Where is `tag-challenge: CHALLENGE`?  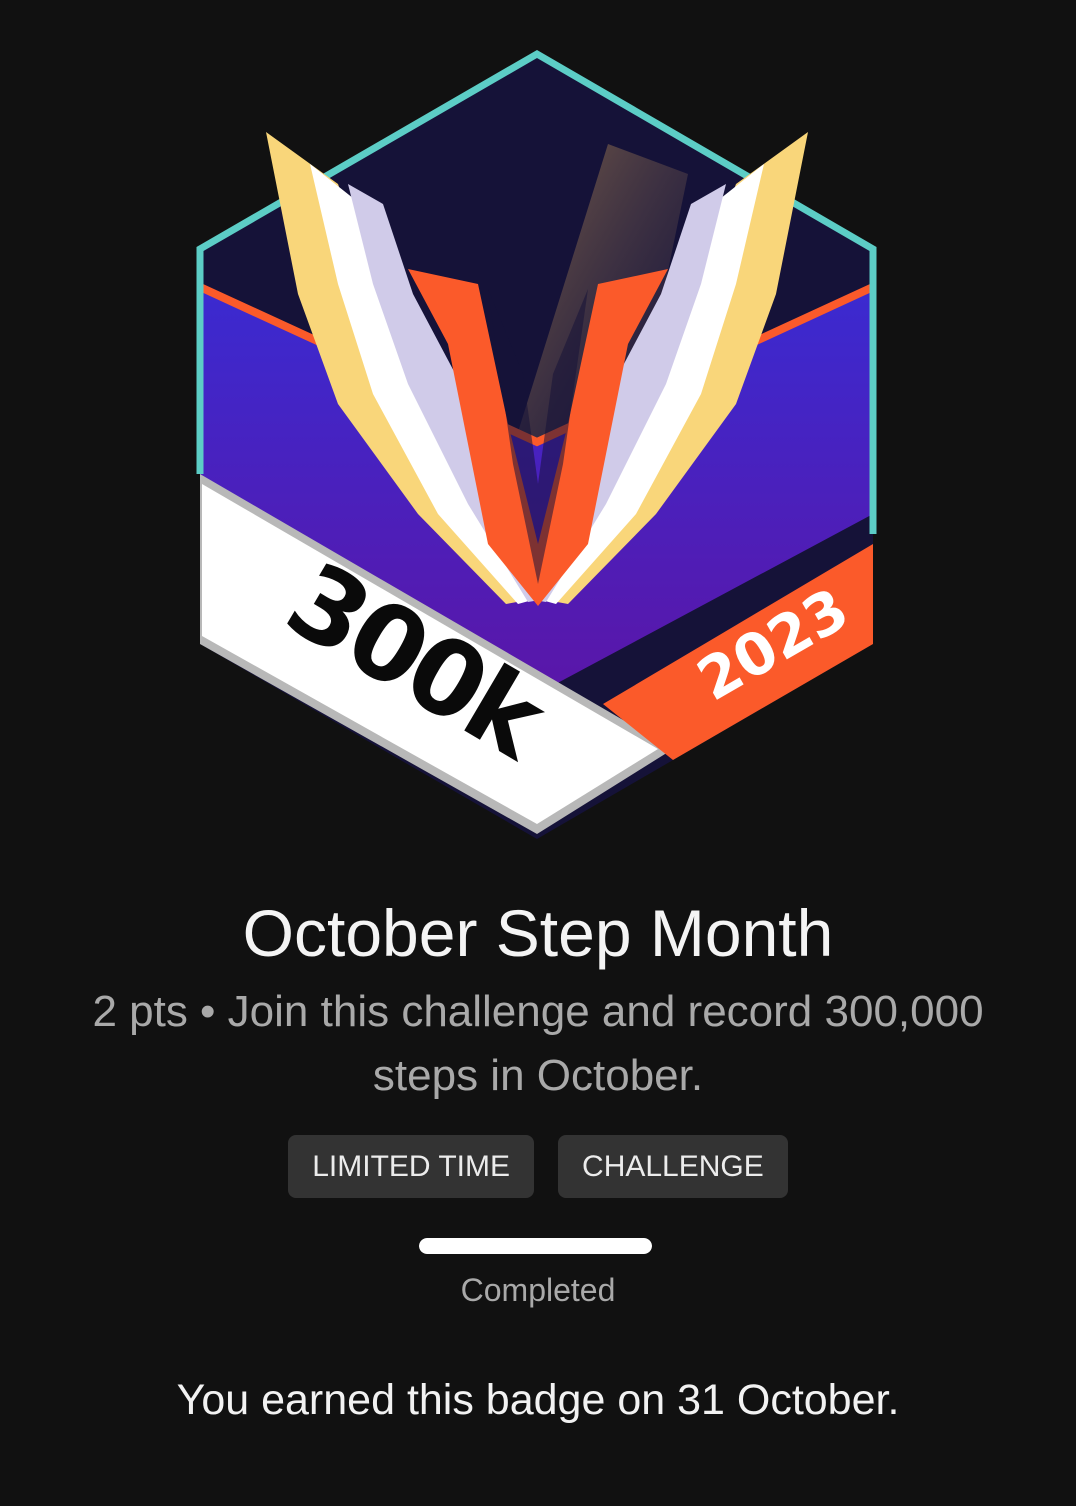
tag-challenge: CHALLENGE is located at coordinates (673, 1166).